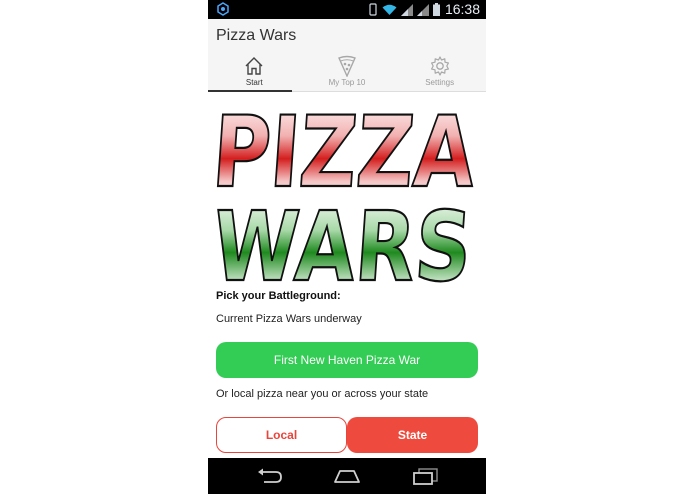 The image size is (695, 494). I want to click on tab-settings-label: Settings, so click(440, 82).